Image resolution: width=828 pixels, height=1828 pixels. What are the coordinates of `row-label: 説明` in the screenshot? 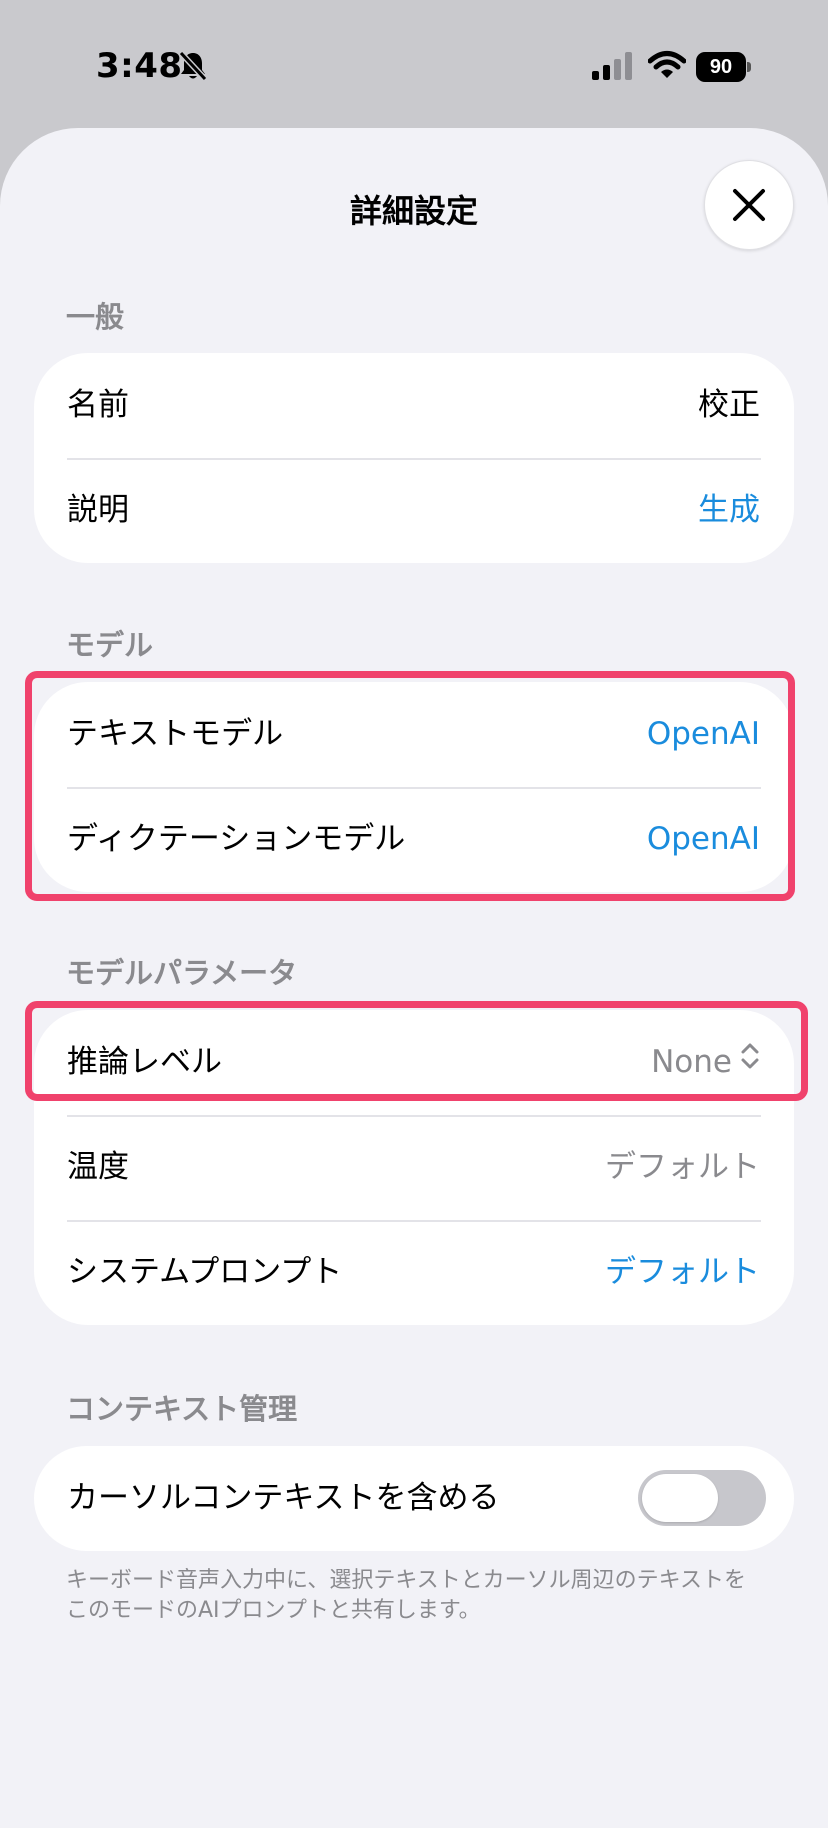 It's located at (98, 510).